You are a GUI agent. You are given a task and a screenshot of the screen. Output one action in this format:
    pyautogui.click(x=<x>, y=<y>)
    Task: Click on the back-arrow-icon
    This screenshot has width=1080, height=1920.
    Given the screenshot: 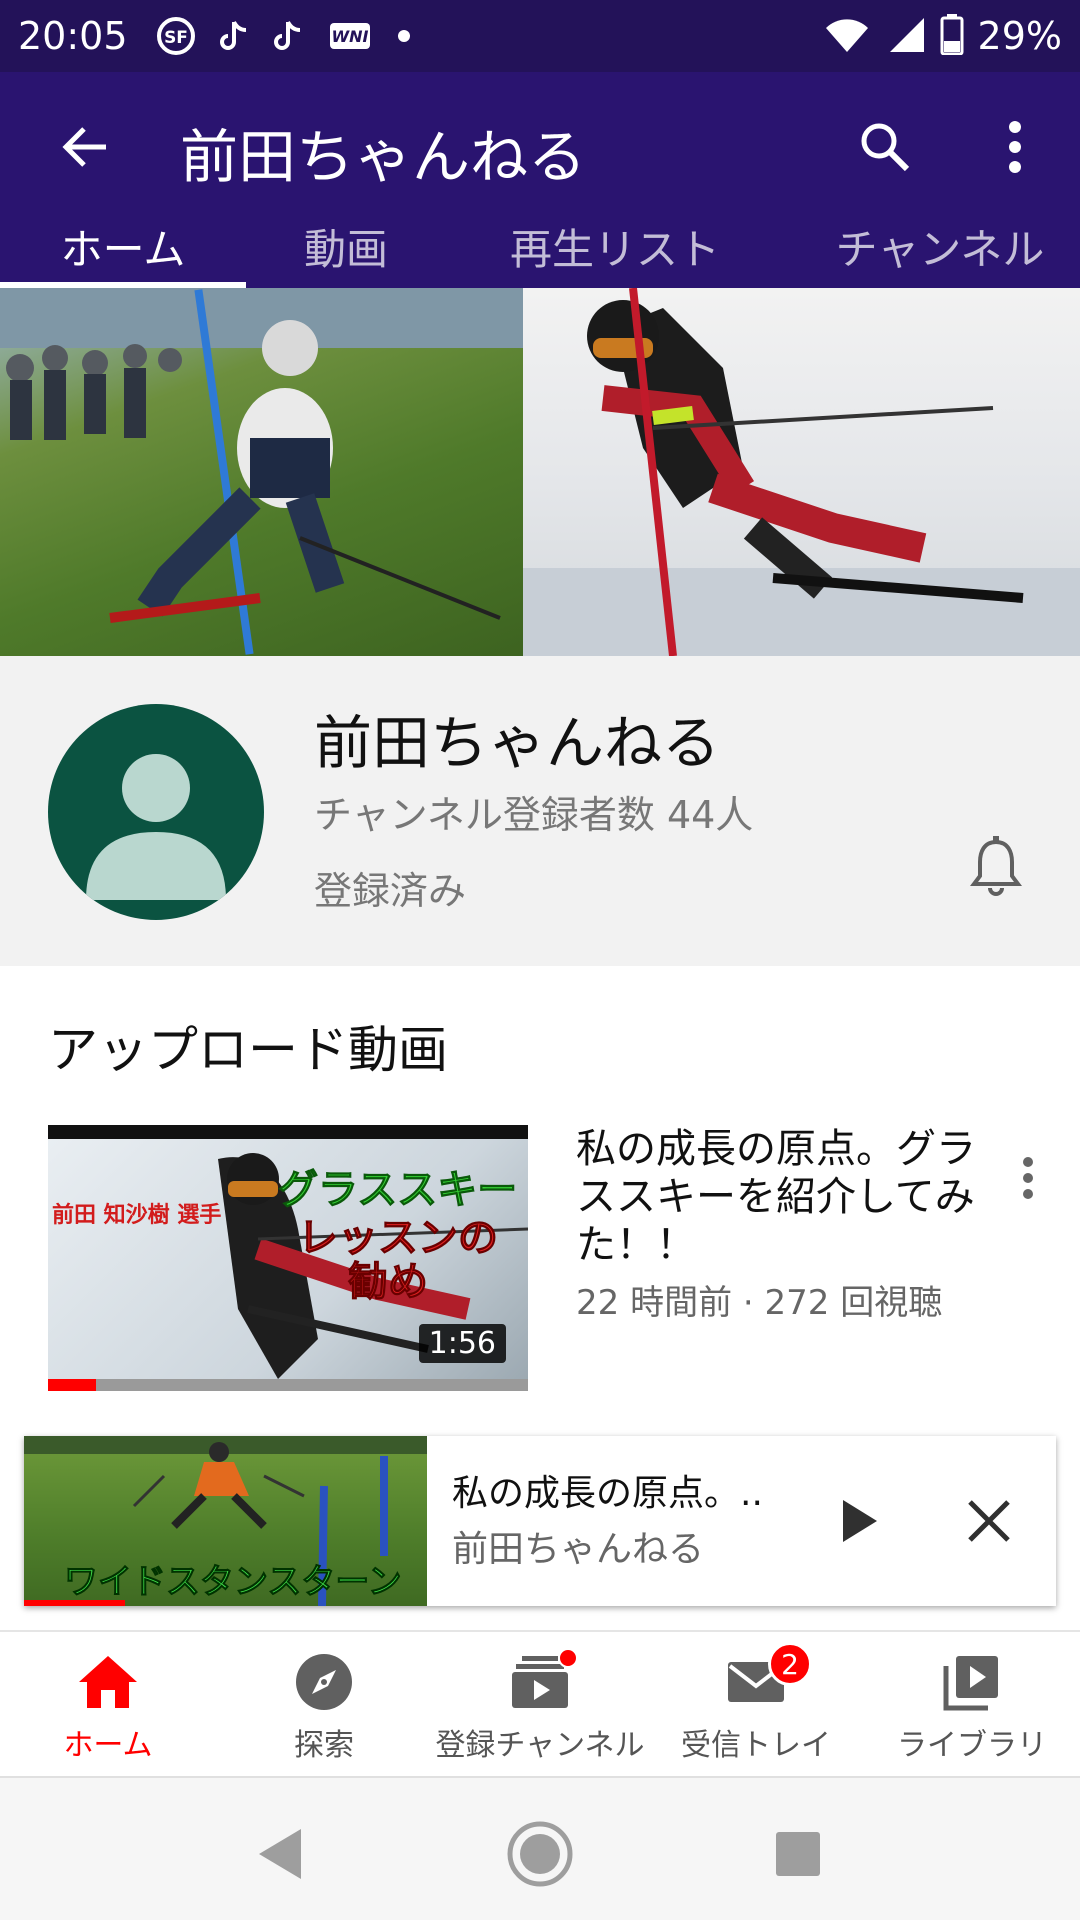 What is the action you would take?
    pyautogui.click(x=84, y=147)
    